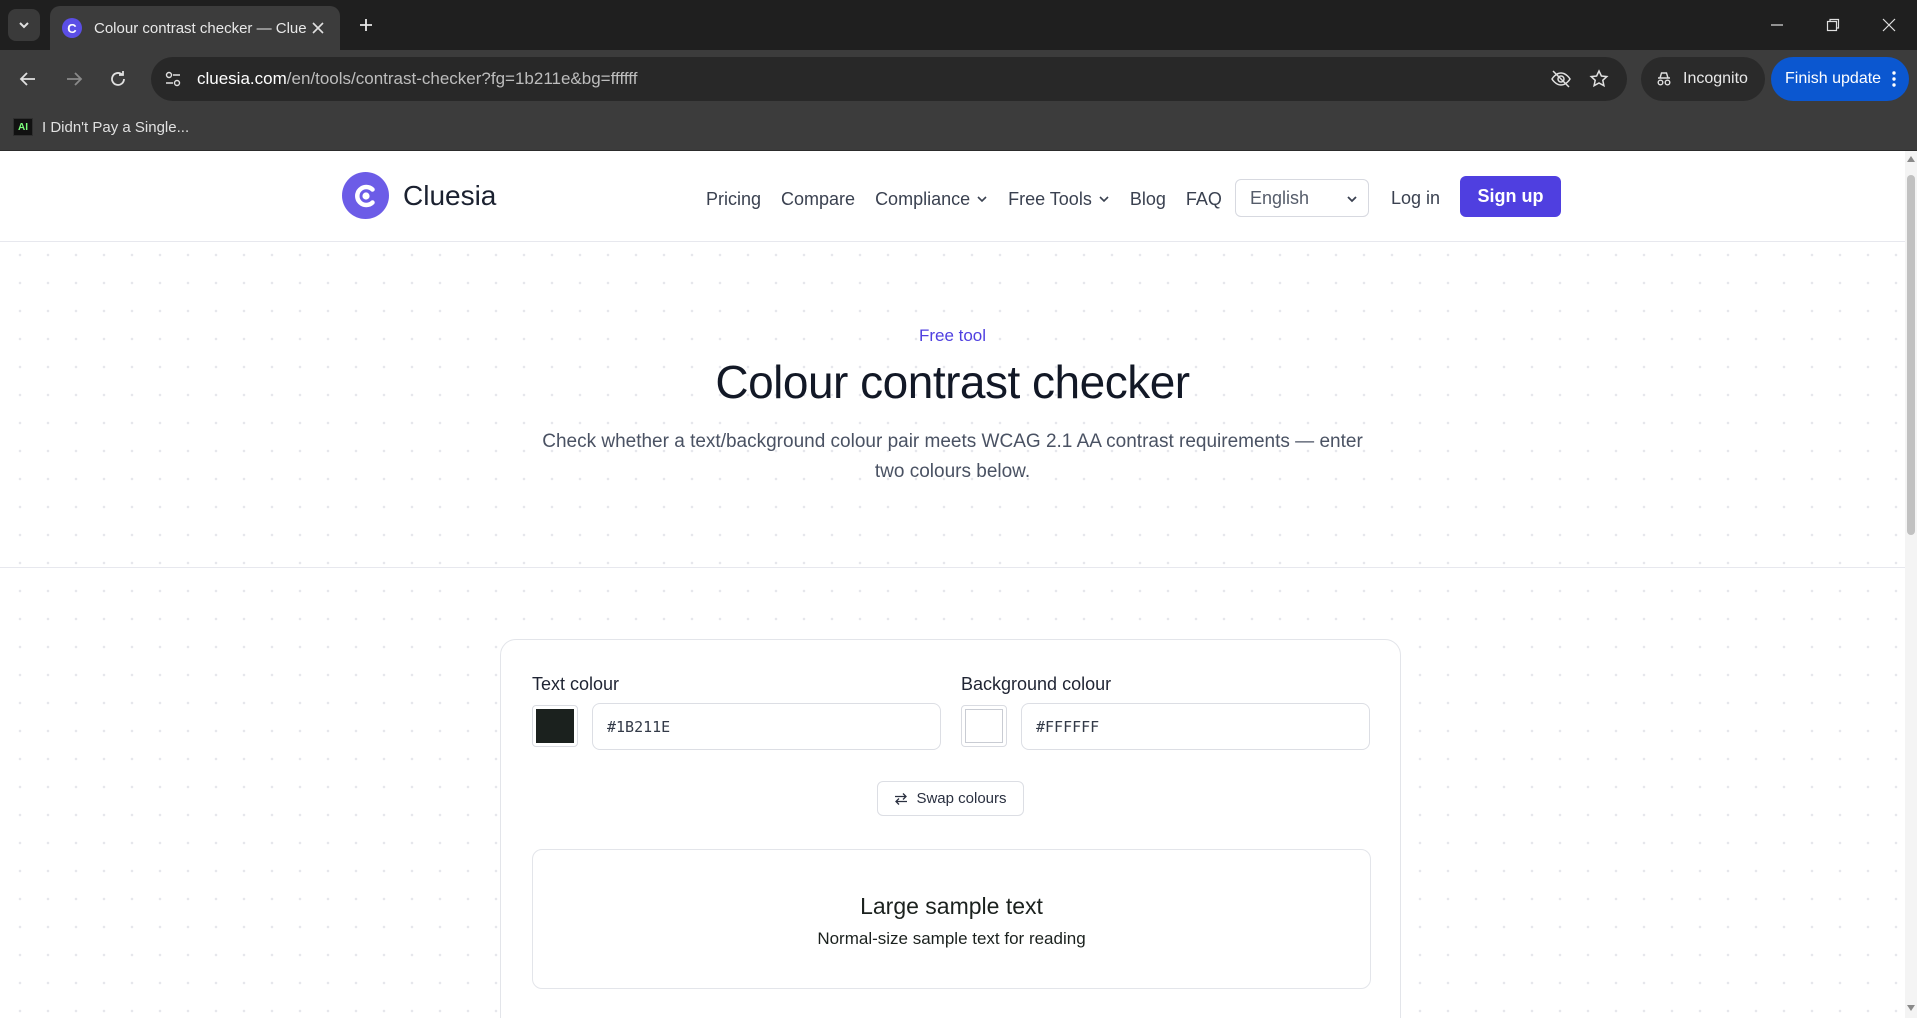 Image resolution: width=1917 pixels, height=1018 pixels. What do you see at coordinates (1894, 79) in the screenshot?
I see `more-vert-icon` at bounding box center [1894, 79].